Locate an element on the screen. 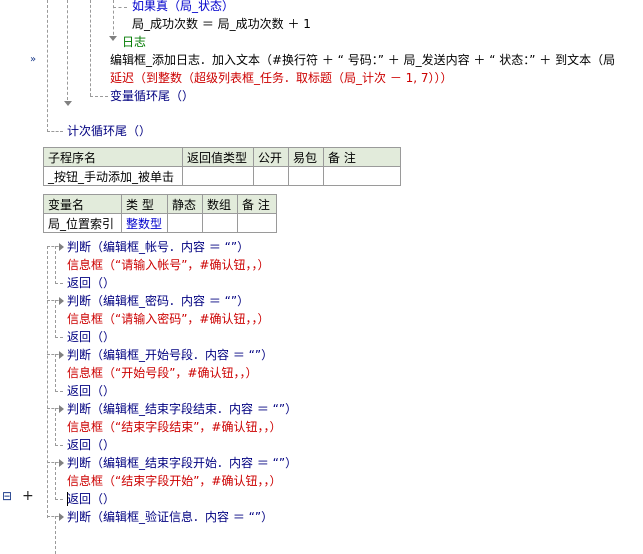 The image size is (643, 554). sub-header-remark: 备 注 is located at coordinates (362, 157).